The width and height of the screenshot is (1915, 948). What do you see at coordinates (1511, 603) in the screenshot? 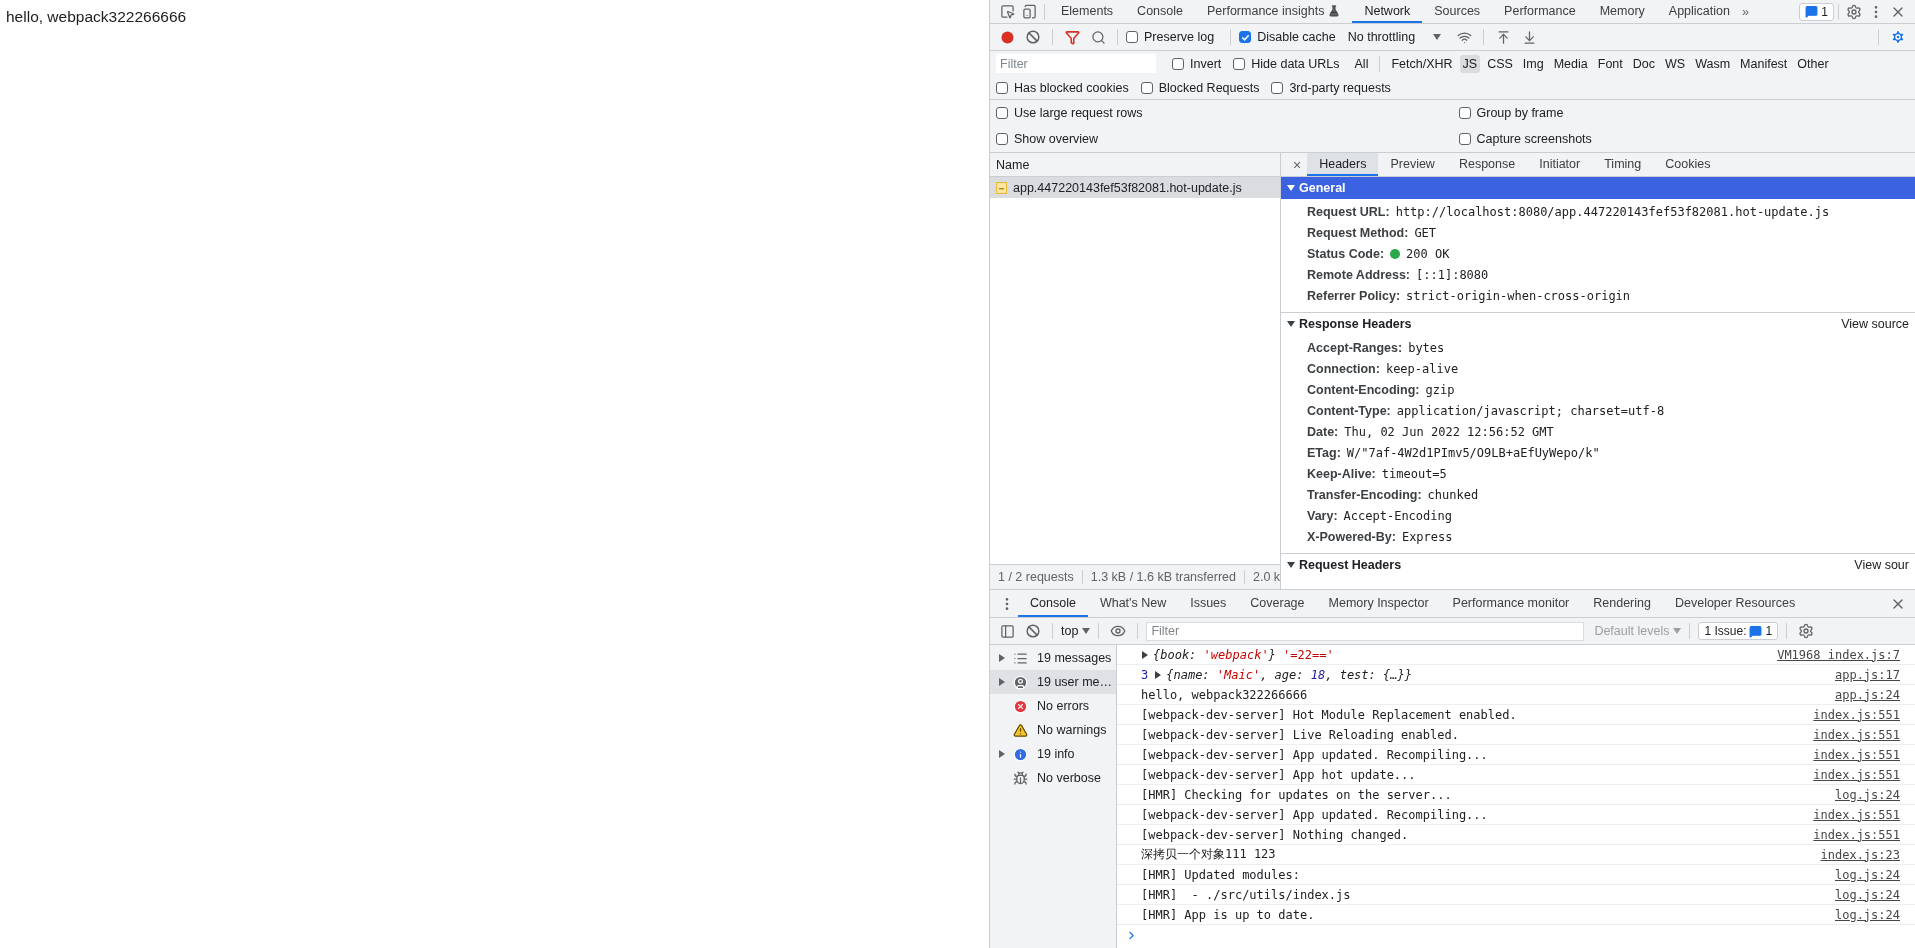
I see `drawer-tab: Performance monitor` at bounding box center [1511, 603].